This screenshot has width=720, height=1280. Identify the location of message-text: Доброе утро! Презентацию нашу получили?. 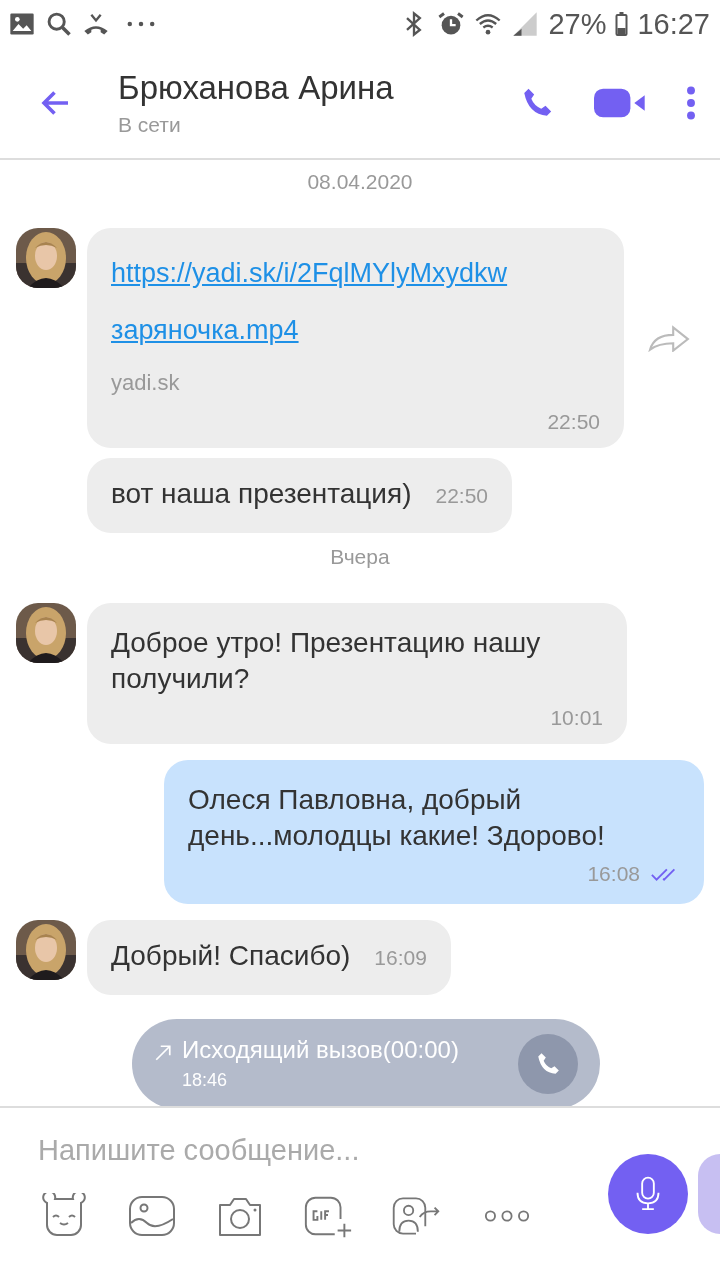
(326, 660).